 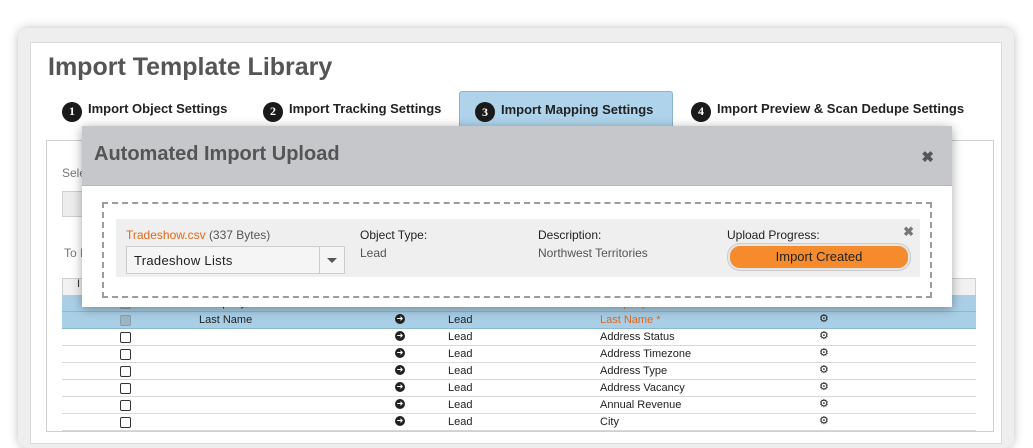 I want to click on step-number-badge: 1, so click(x=72, y=111).